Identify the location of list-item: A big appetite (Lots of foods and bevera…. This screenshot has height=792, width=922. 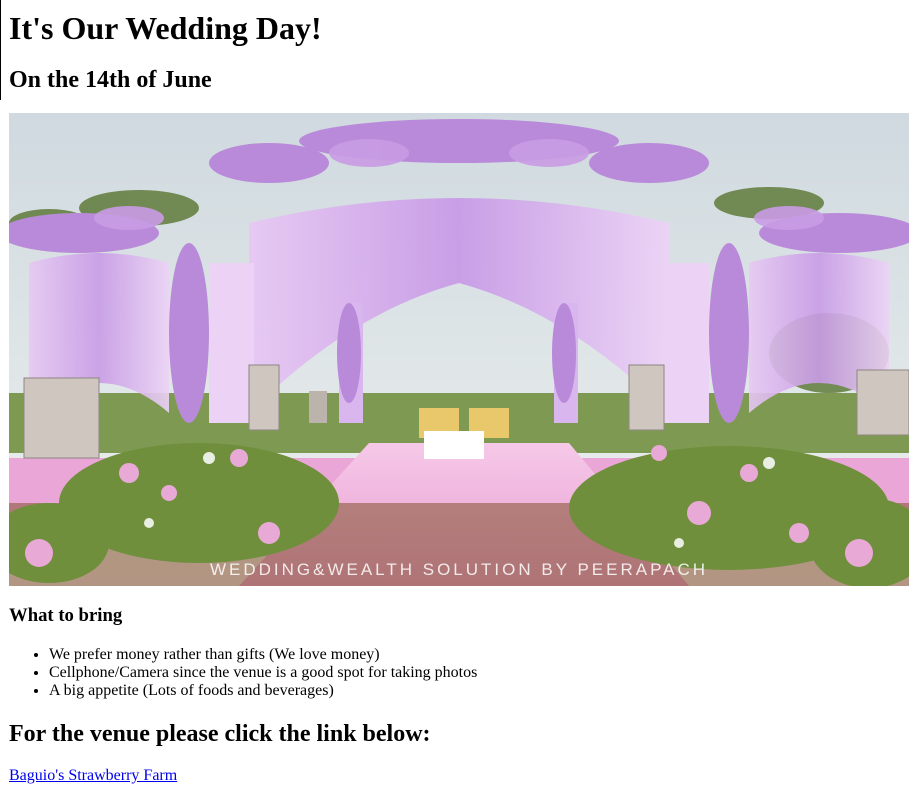
(263, 691).